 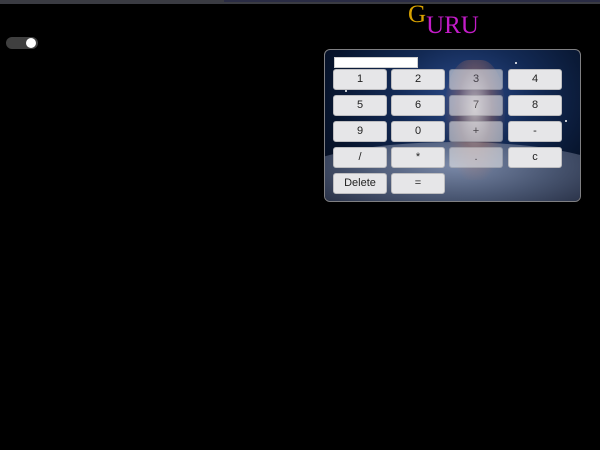 I want to click on key-3-button: 3, so click(x=476, y=79).